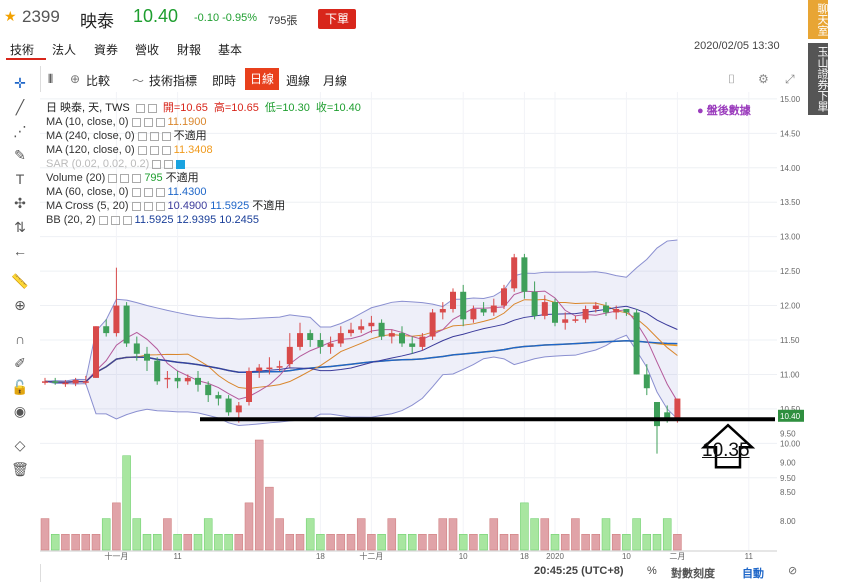 The height and width of the screenshot is (582, 845). Describe the element at coordinates (138, 80) in the screenshot. I see `indicator-icon: 〜` at that location.